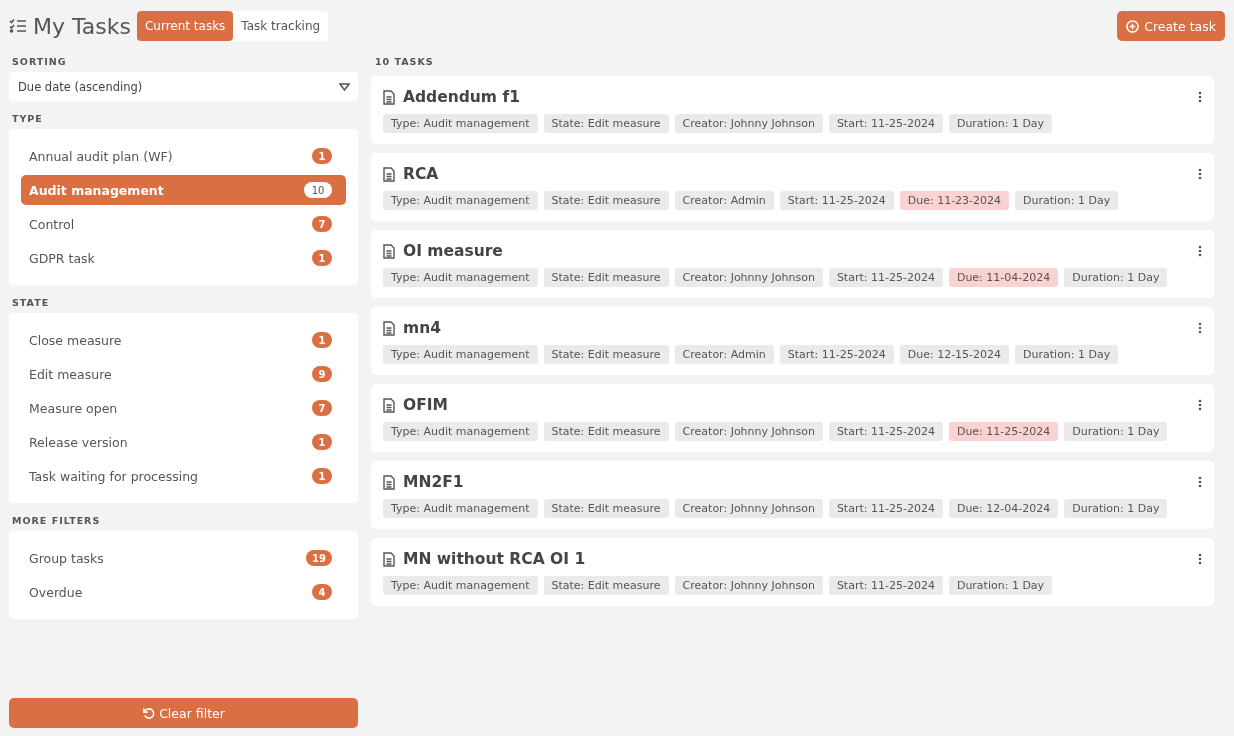 The width and height of the screenshot is (1234, 736). I want to click on filter-label: Audit management, so click(96, 190).